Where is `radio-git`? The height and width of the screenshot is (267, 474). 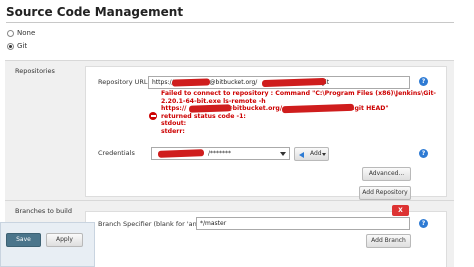
radio-git is located at coordinates (10, 46).